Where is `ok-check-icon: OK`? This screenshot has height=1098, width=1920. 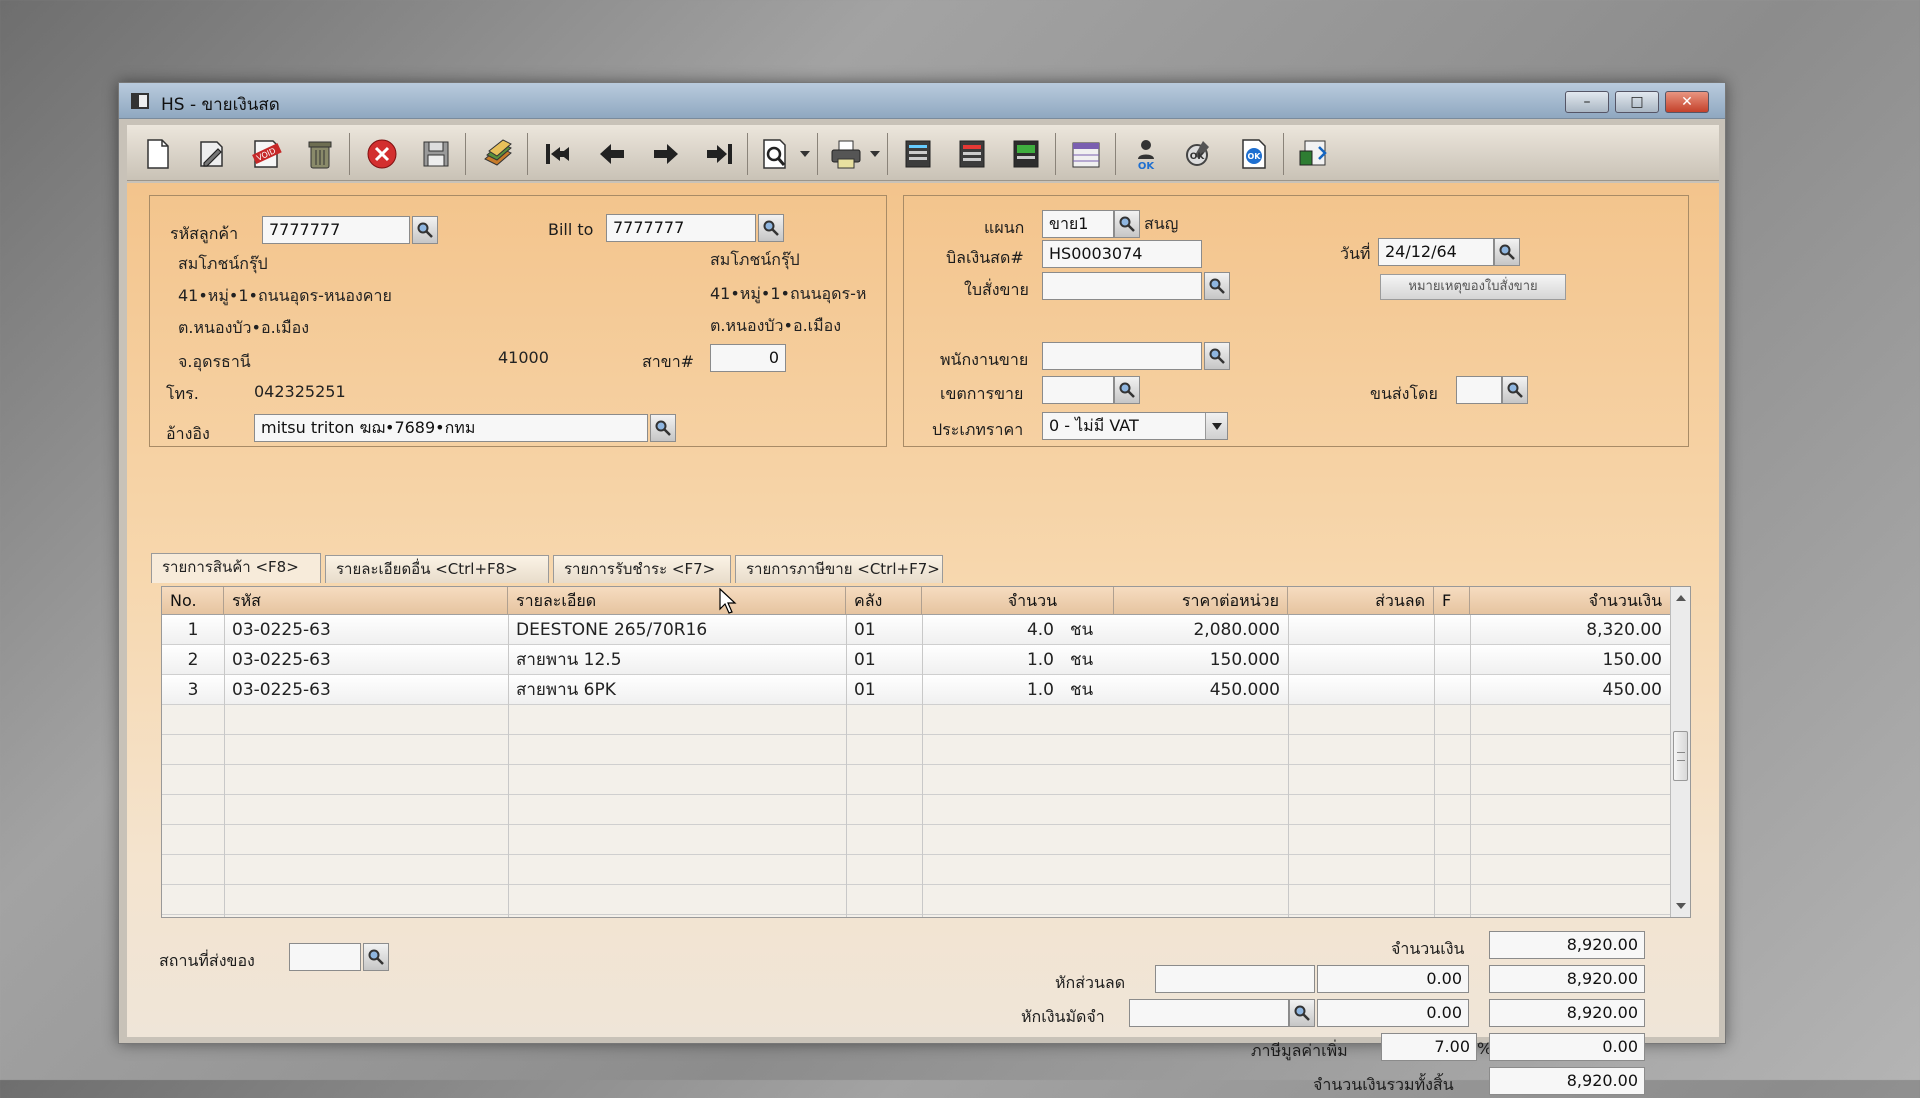
ok-check-icon: OK is located at coordinates (1200, 154).